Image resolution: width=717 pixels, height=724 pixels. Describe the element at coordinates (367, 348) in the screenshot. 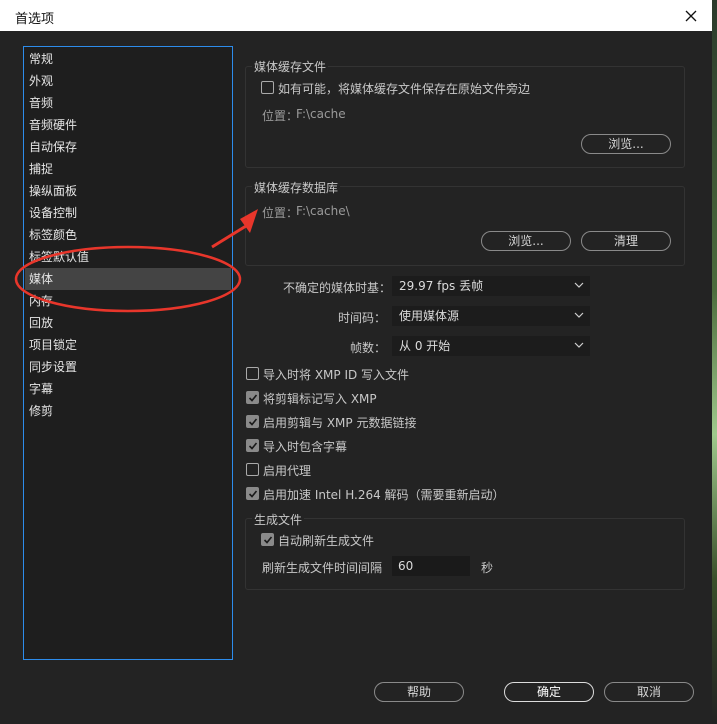

I see `frame-number-label: 帧数：` at that location.